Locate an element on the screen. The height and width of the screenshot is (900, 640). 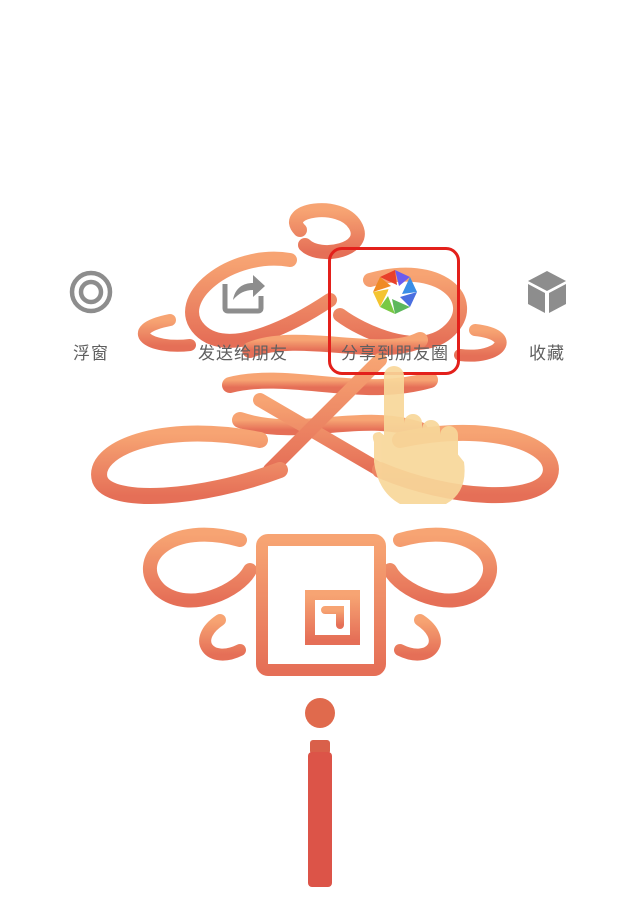
float-window-label: 浮窗 is located at coordinates (91, 354).